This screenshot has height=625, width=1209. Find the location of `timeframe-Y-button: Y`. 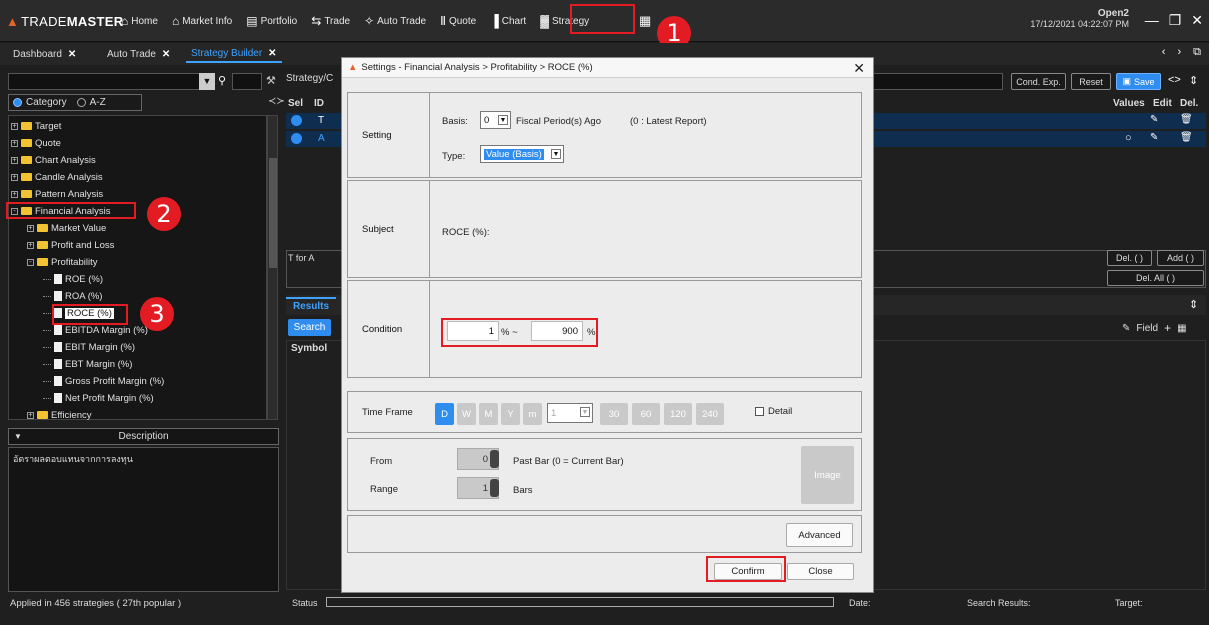

timeframe-Y-button: Y is located at coordinates (510, 414).